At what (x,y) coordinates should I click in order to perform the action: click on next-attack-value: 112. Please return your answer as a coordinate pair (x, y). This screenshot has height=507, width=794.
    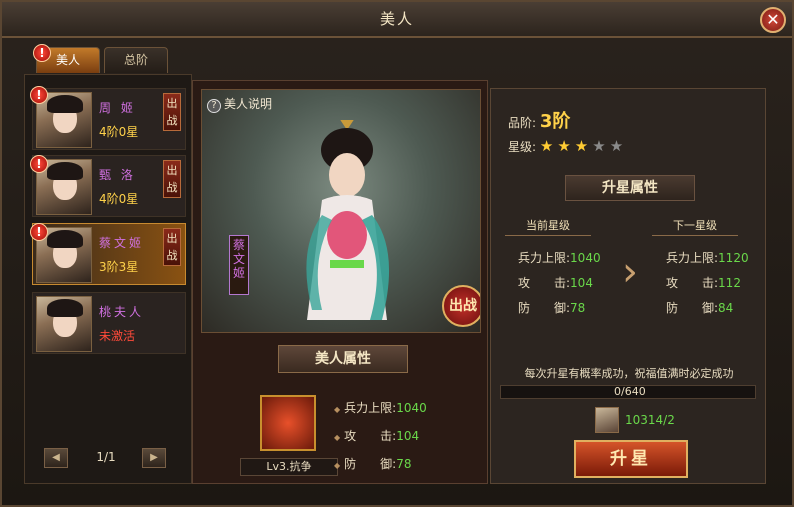
    Looking at the image, I should click on (729, 283).